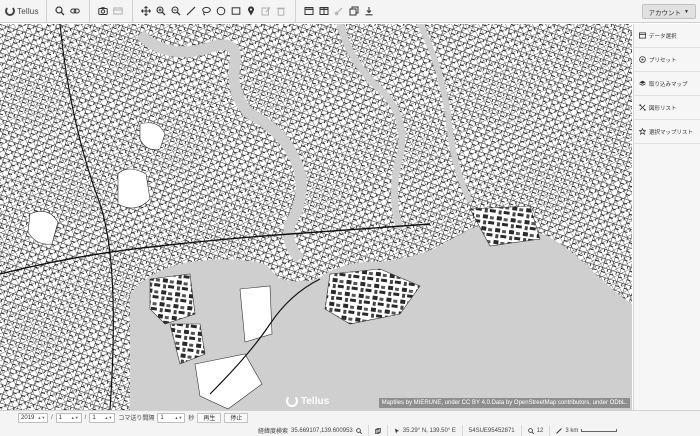  Describe the element at coordinates (251, 11) in the screenshot. I see `pin-icon` at that location.